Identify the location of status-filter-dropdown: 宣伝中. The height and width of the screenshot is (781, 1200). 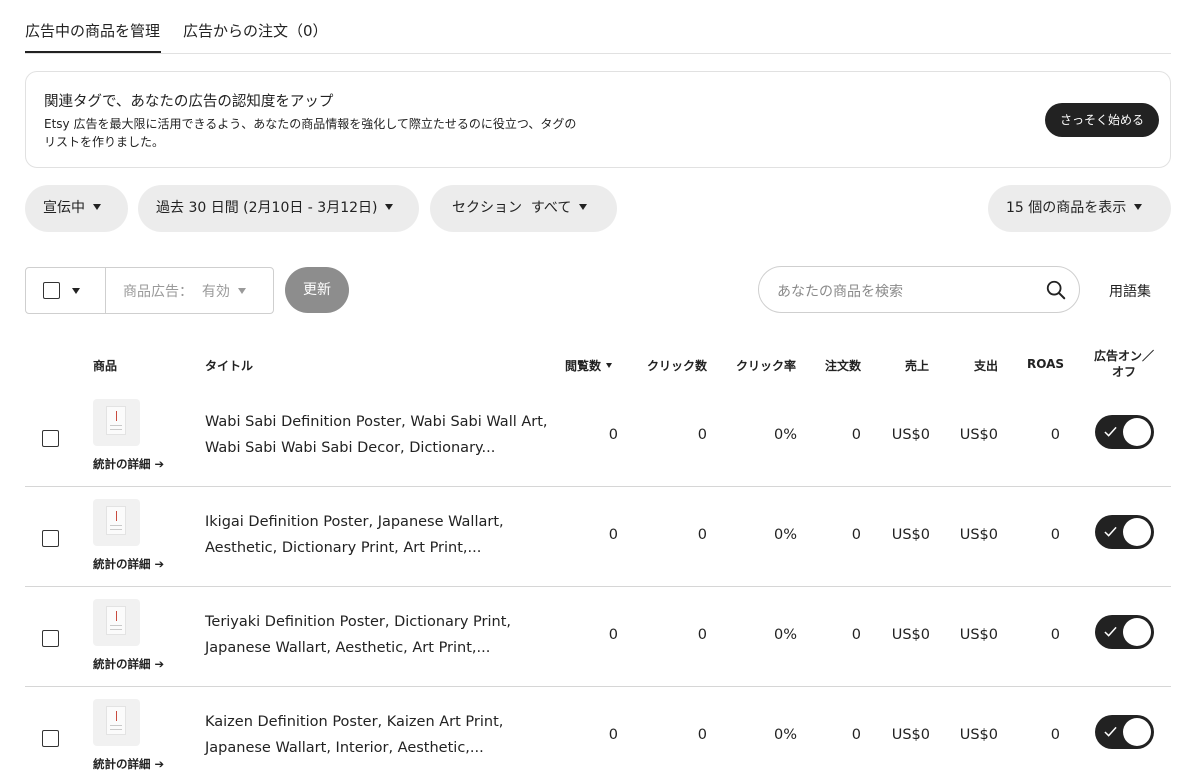
(76, 208).